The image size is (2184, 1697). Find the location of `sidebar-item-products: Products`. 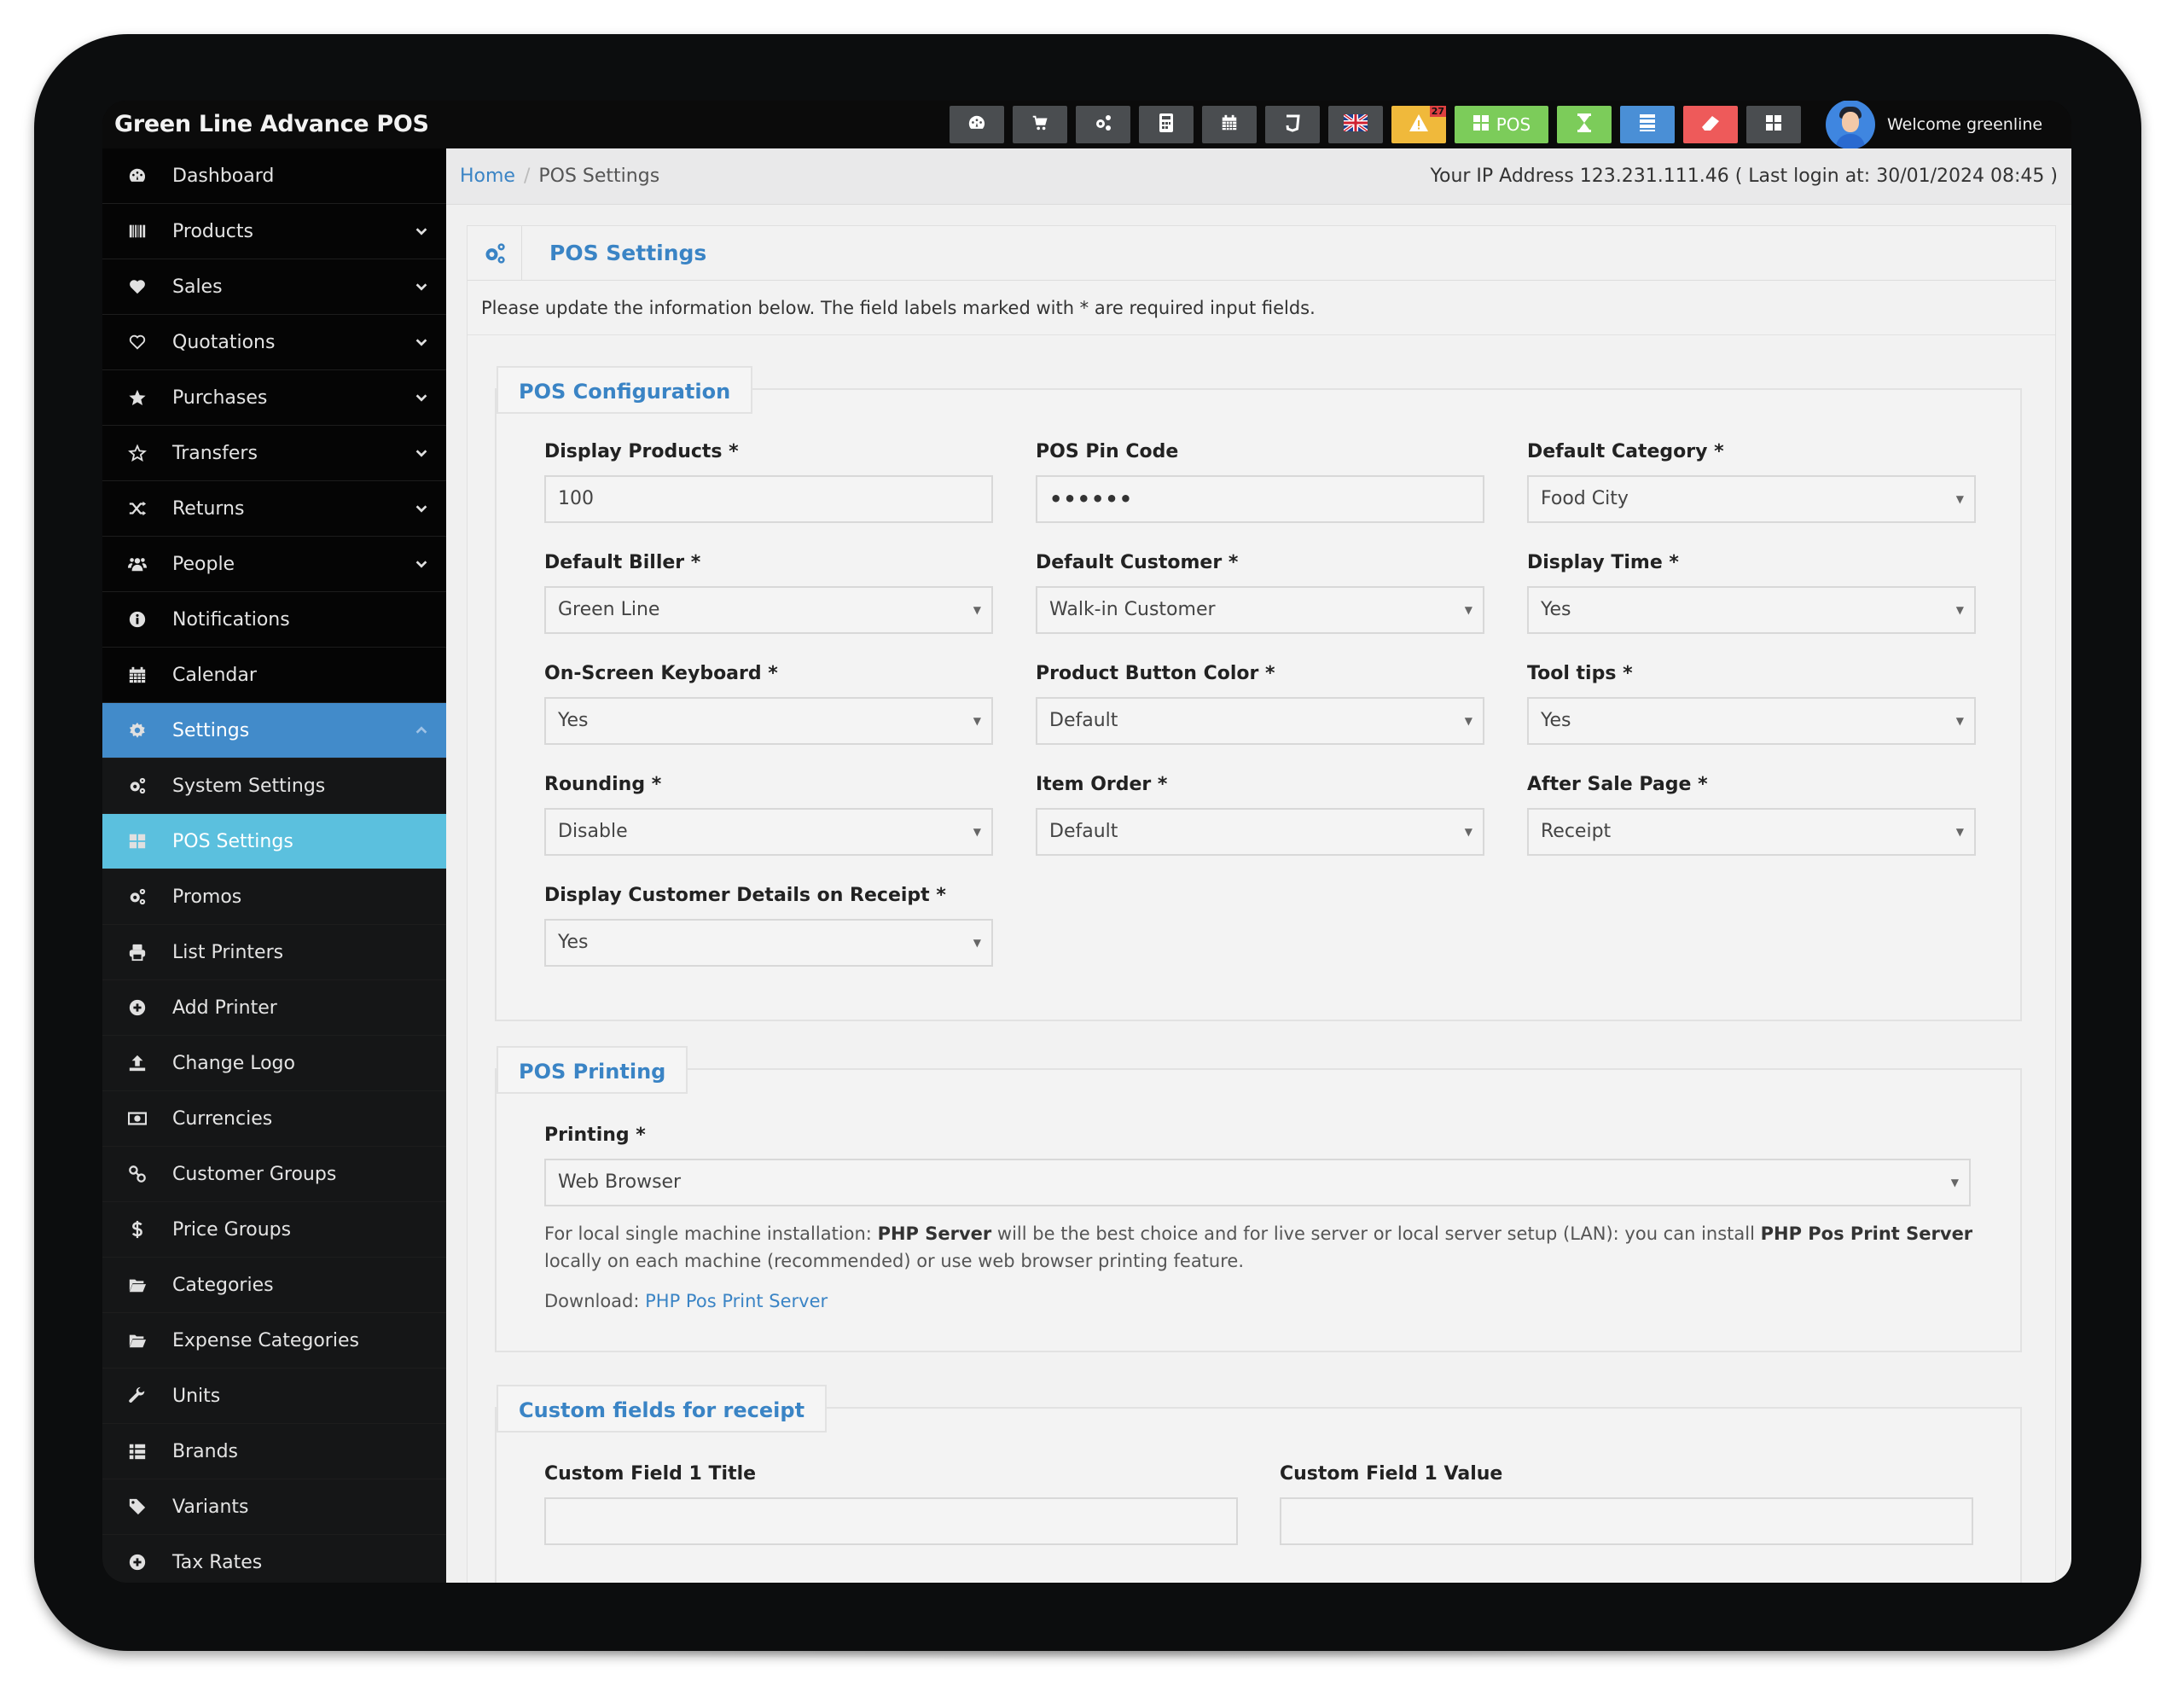

sidebar-item-products: Products is located at coordinates (274, 231).